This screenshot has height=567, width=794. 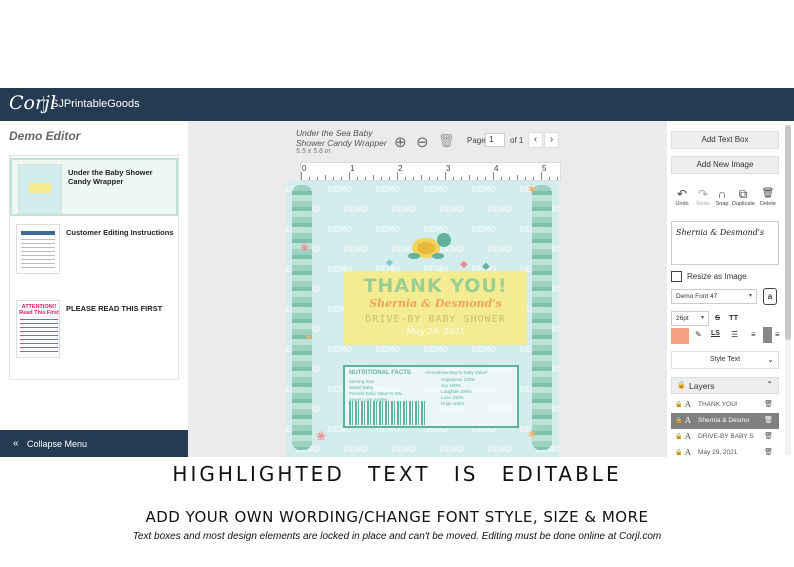 What do you see at coordinates (725, 360) in the screenshot?
I see `style-text-select: Style Text ⌄` at bounding box center [725, 360].